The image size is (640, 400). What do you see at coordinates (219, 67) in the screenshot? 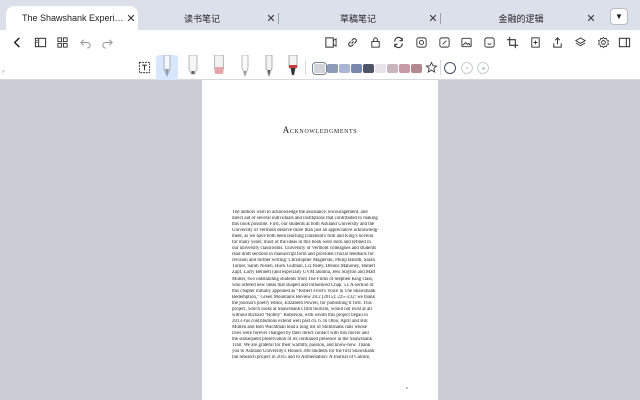
I see `eraser-tool` at bounding box center [219, 67].